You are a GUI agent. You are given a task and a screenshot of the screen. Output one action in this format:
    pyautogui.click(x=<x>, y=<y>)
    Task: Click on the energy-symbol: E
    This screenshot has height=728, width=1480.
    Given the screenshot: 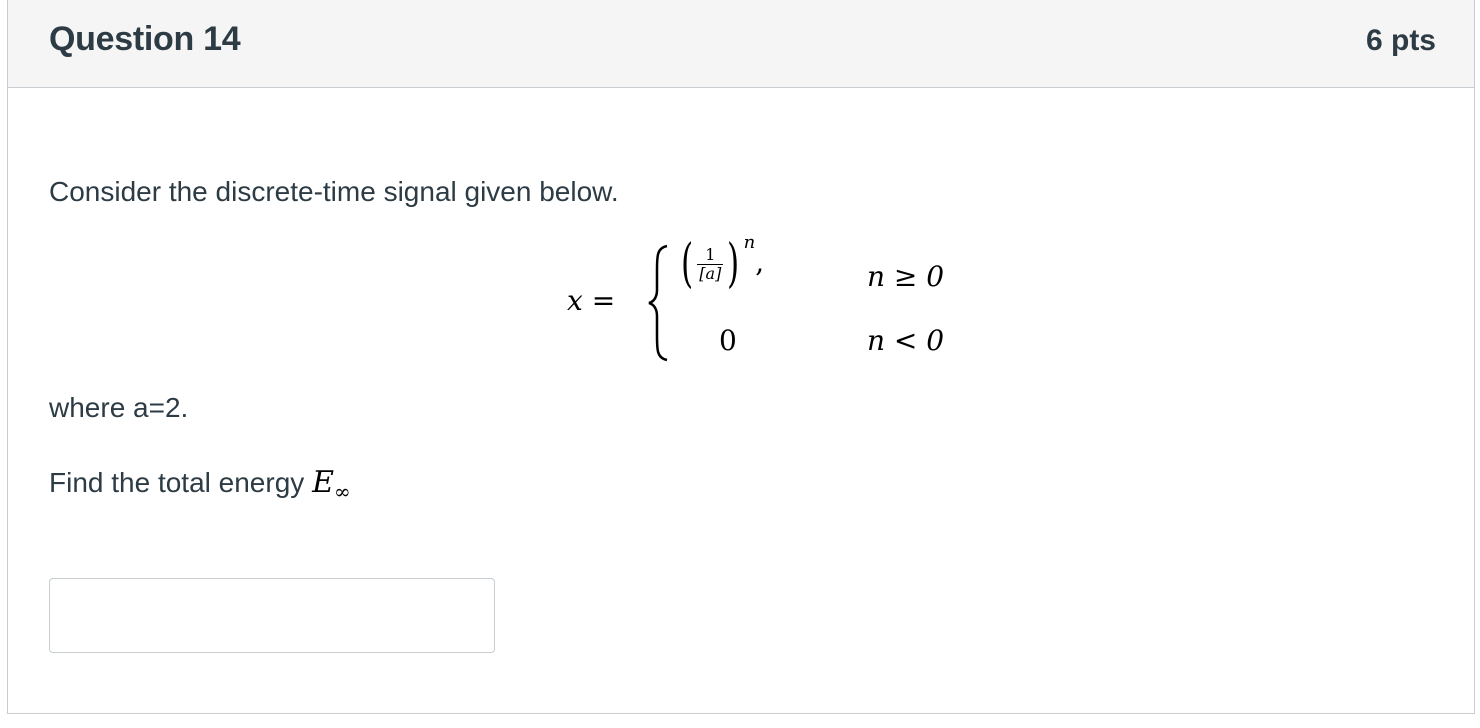 What is the action you would take?
    pyautogui.click(x=323, y=482)
    